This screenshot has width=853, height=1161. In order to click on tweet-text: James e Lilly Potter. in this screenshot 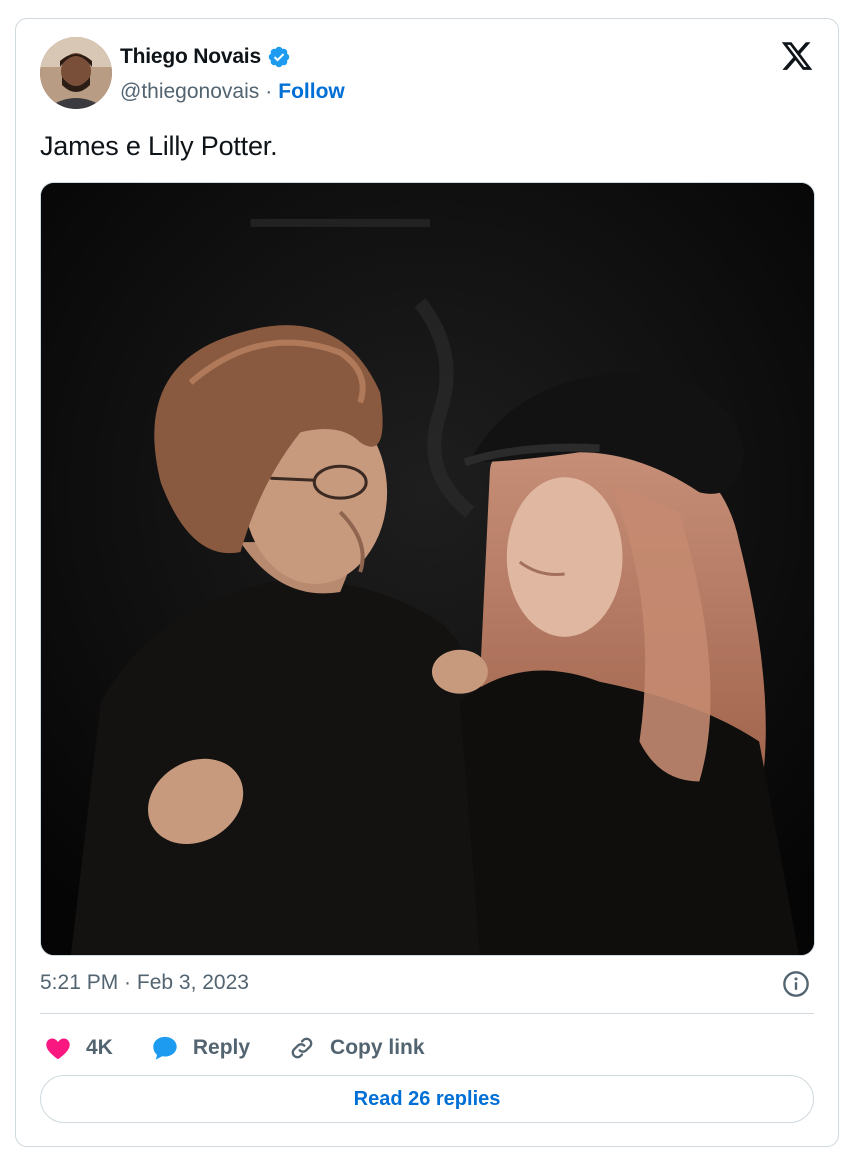, I will do `click(159, 146)`.